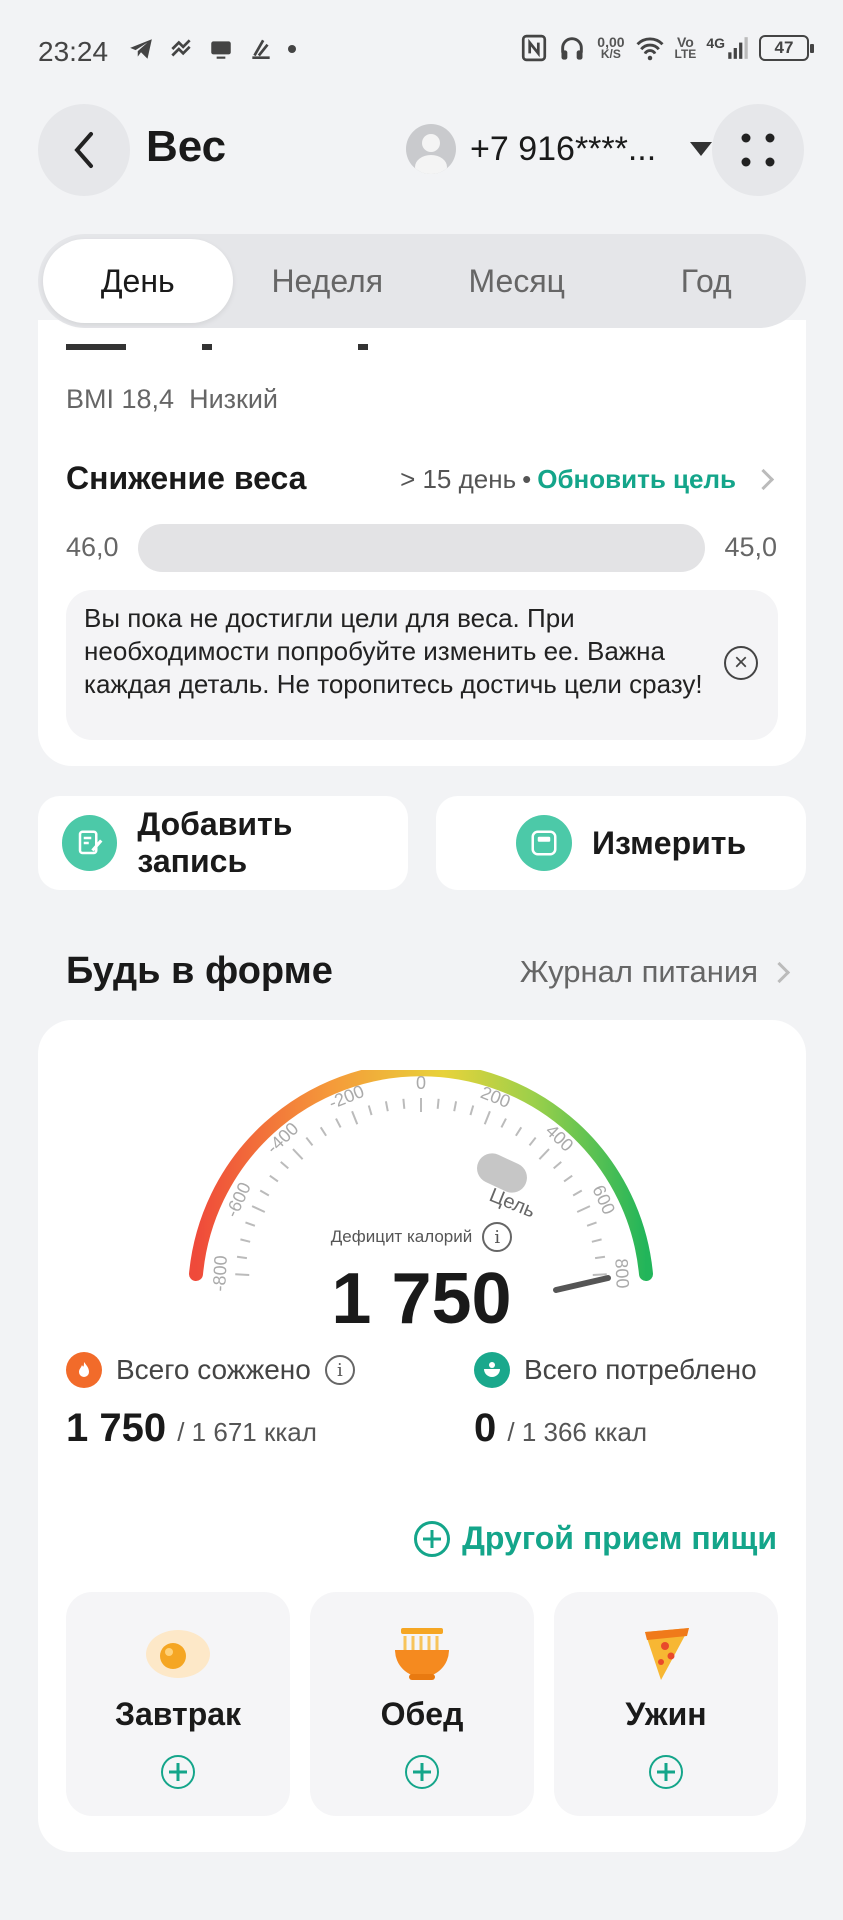 This screenshot has width=843, height=1920. What do you see at coordinates (779, 972) in the screenshot?
I see `chevron-right-icon` at bounding box center [779, 972].